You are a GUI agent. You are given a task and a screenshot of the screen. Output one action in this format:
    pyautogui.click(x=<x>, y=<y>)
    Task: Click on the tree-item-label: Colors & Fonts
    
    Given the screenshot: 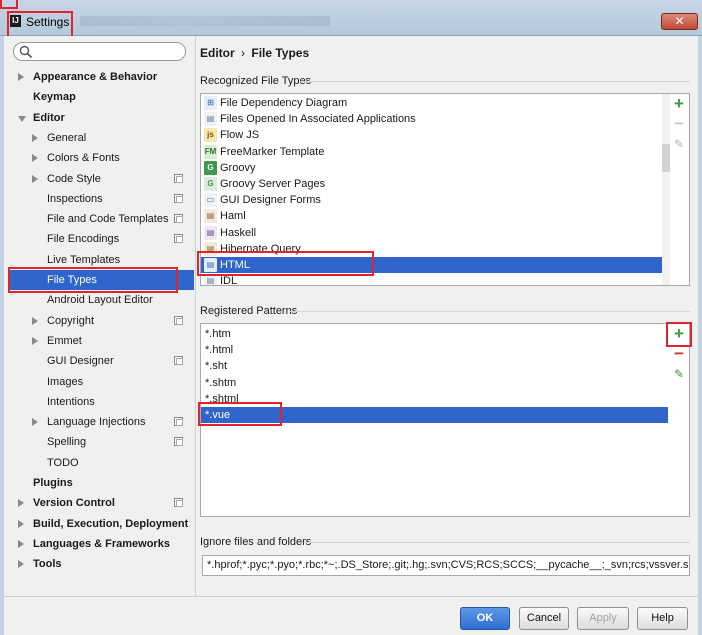 What is the action you would take?
    pyautogui.click(x=83, y=158)
    